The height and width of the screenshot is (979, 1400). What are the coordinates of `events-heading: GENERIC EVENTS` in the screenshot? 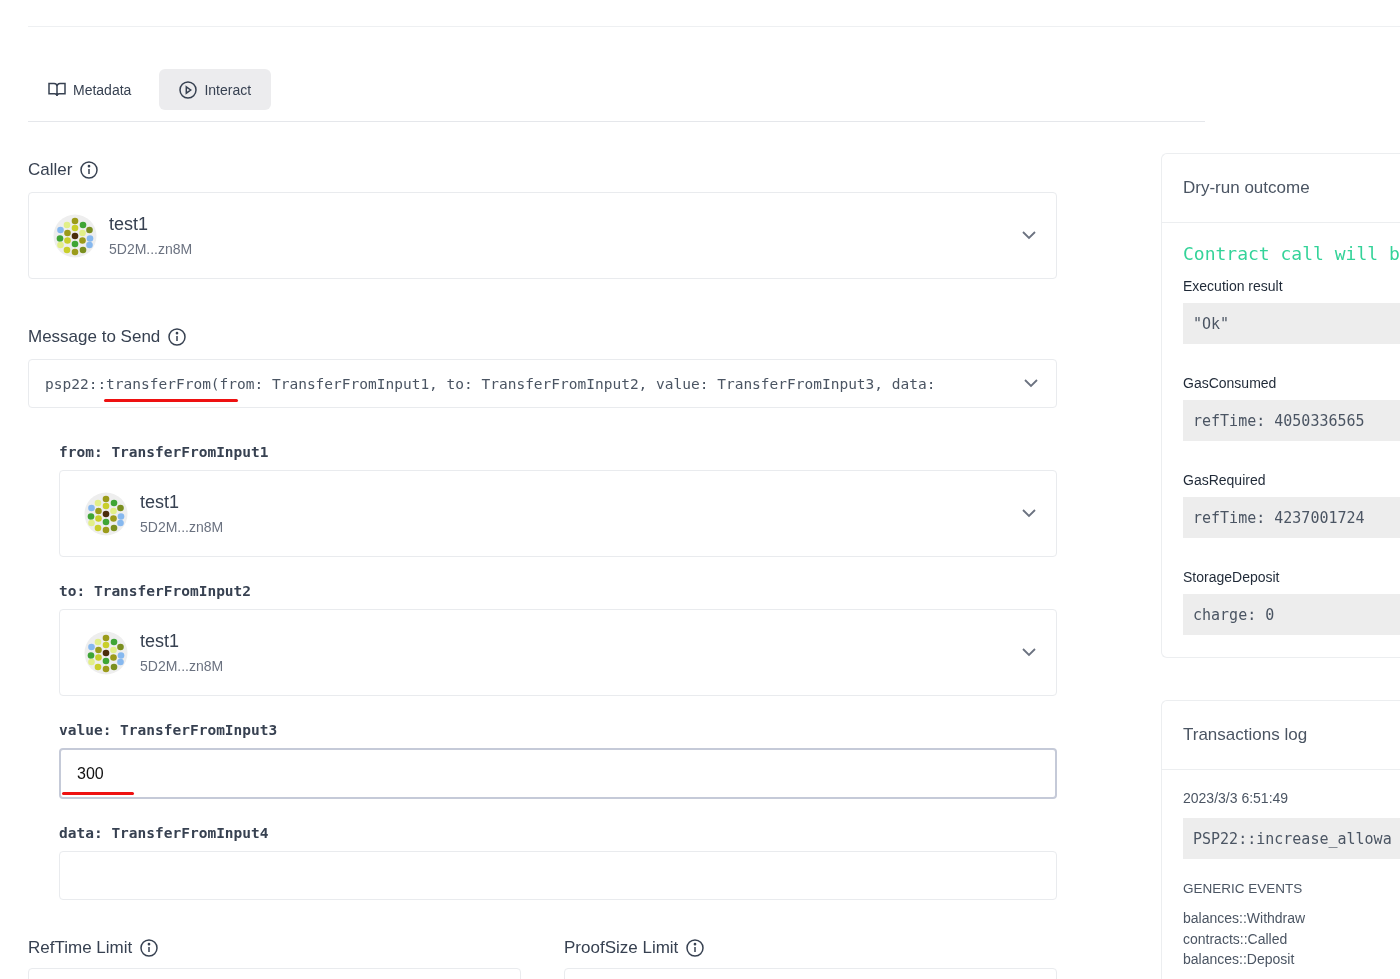 It's located at (1243, 888).